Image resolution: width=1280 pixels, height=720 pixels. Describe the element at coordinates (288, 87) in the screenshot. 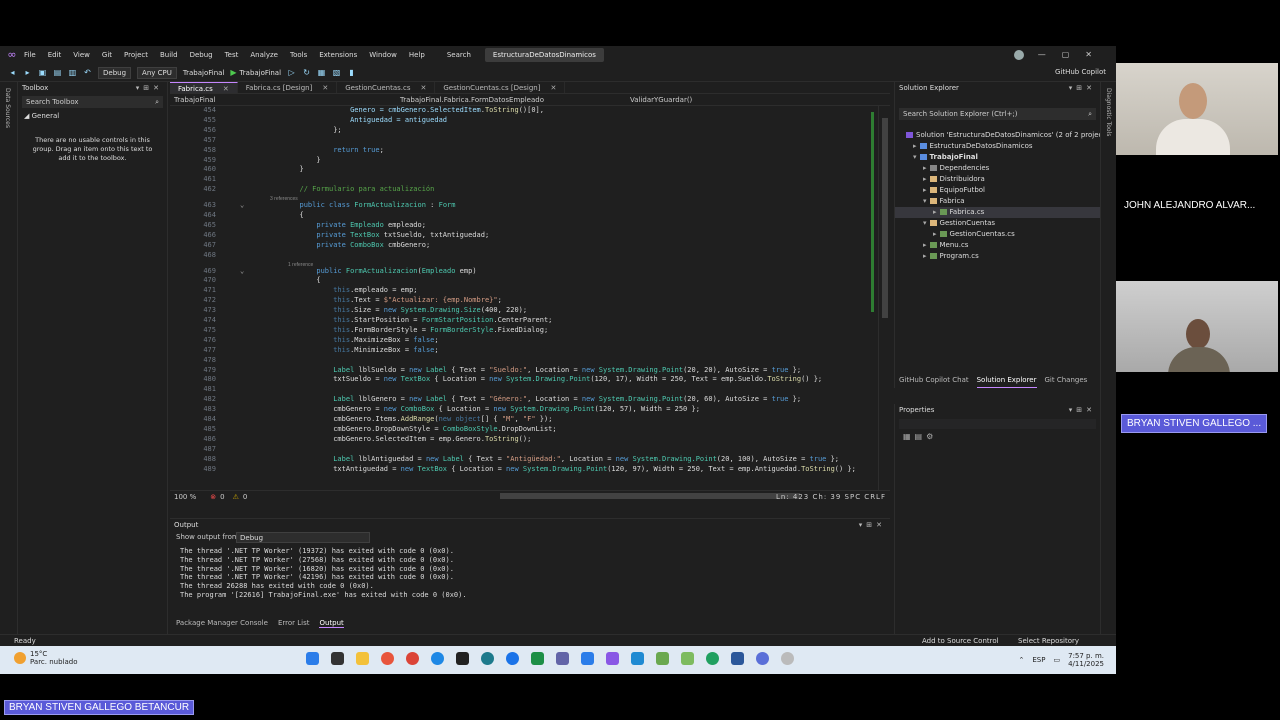

I see `editor-tab: Fabrica.cs [Design] ✕` at that location.